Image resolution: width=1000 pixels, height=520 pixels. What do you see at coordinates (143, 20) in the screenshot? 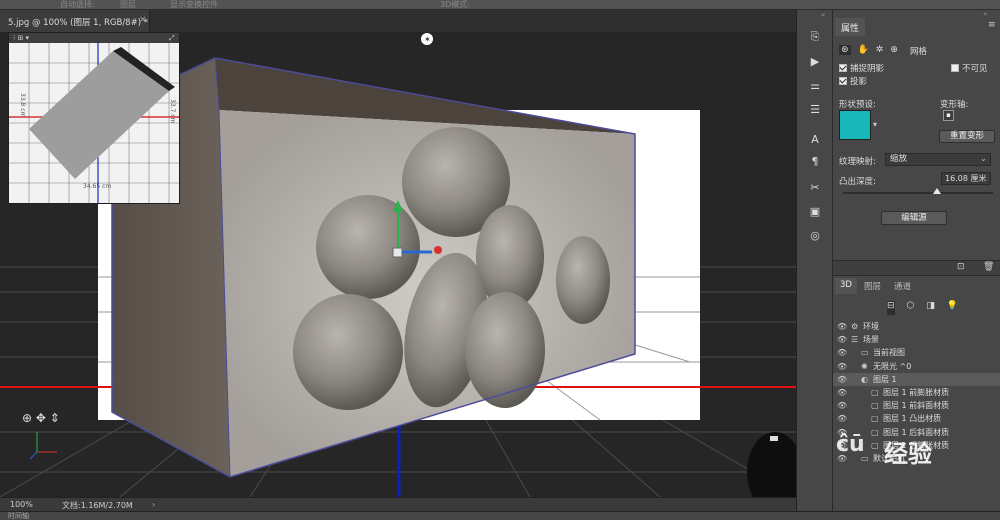
I see `close-icon: ×` at bounding box center [143, 20].